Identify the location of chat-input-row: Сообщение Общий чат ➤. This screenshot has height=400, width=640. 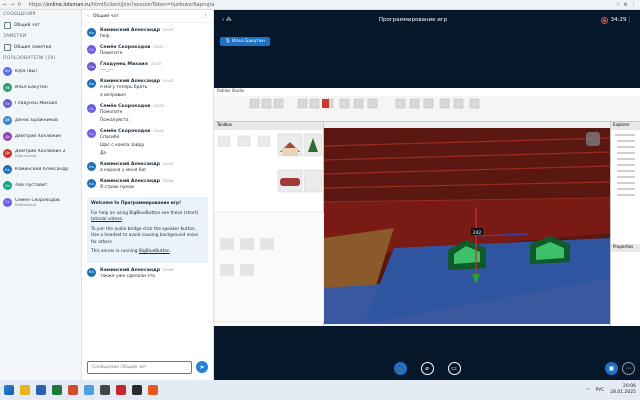
(147, 367).